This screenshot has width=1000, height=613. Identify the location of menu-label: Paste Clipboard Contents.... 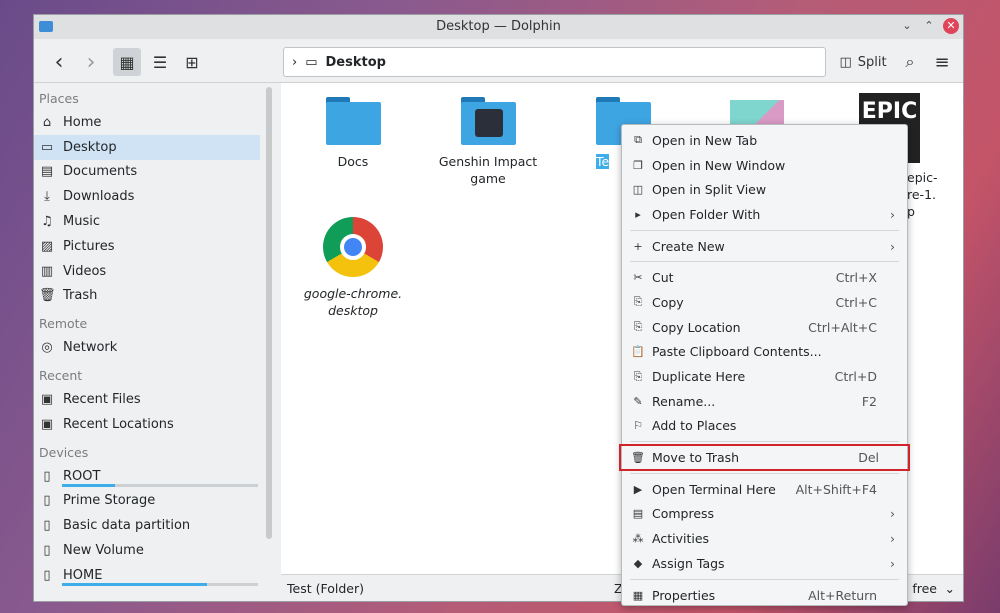
(737, 352).